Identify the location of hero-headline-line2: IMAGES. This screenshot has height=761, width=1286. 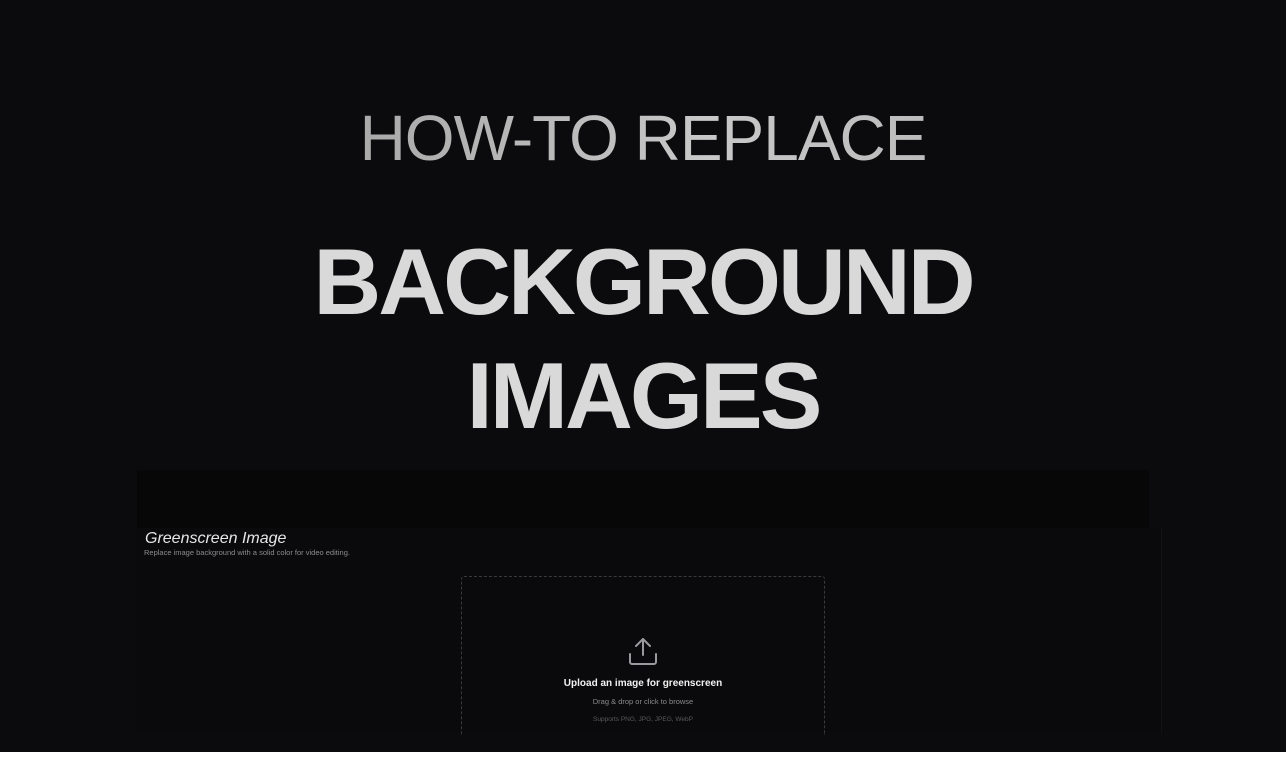
(644, 395).